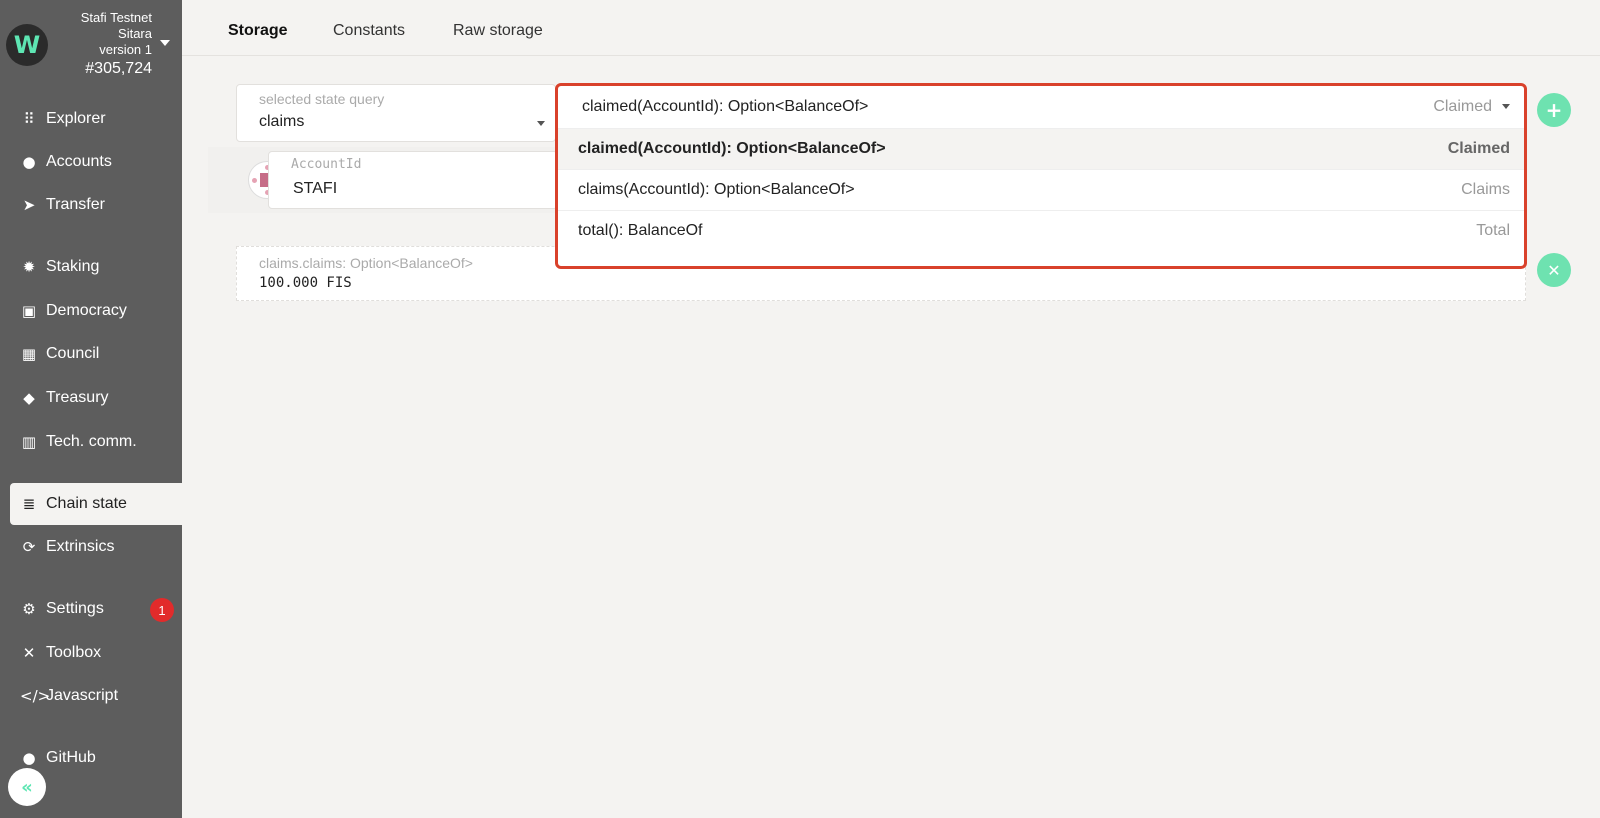 This screenshot has width=1600, height=818. Describe the element at coordinates (29, 758) in the screenshot. I see `github-icon: ●` at that location.